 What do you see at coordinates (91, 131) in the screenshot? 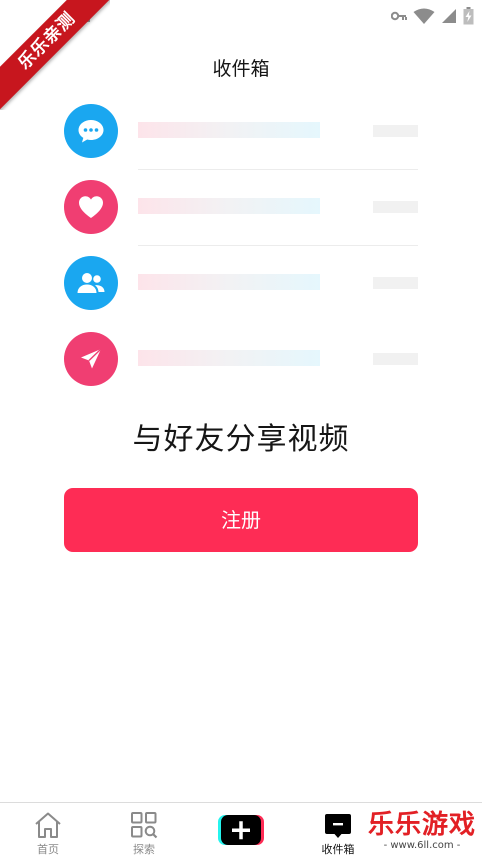
I see `chat-bubble-icon` at bounding box center [91, 131].